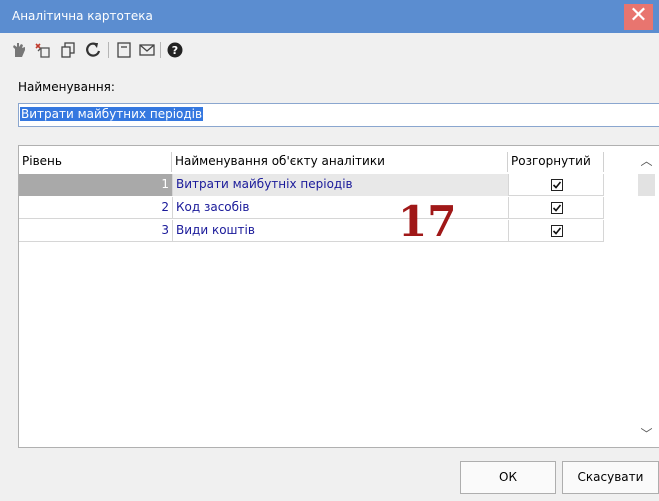 The height and width of the screenshot is (501, 659). Describe the element at coordinates (165, 230) in the screenshot. I see `row-level: 3` at that location.